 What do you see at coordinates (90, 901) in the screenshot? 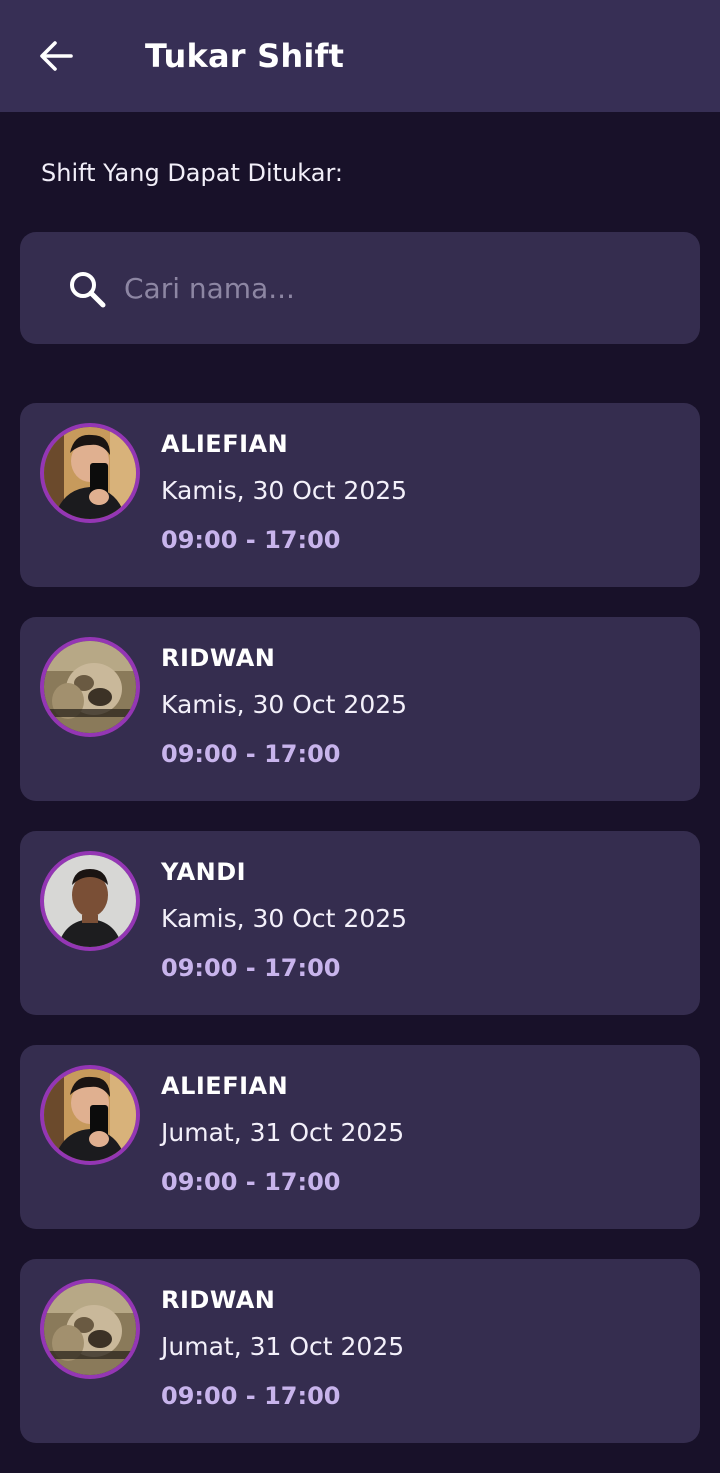
I see `avatar-man-portrait` at bounding box center [90, 901].